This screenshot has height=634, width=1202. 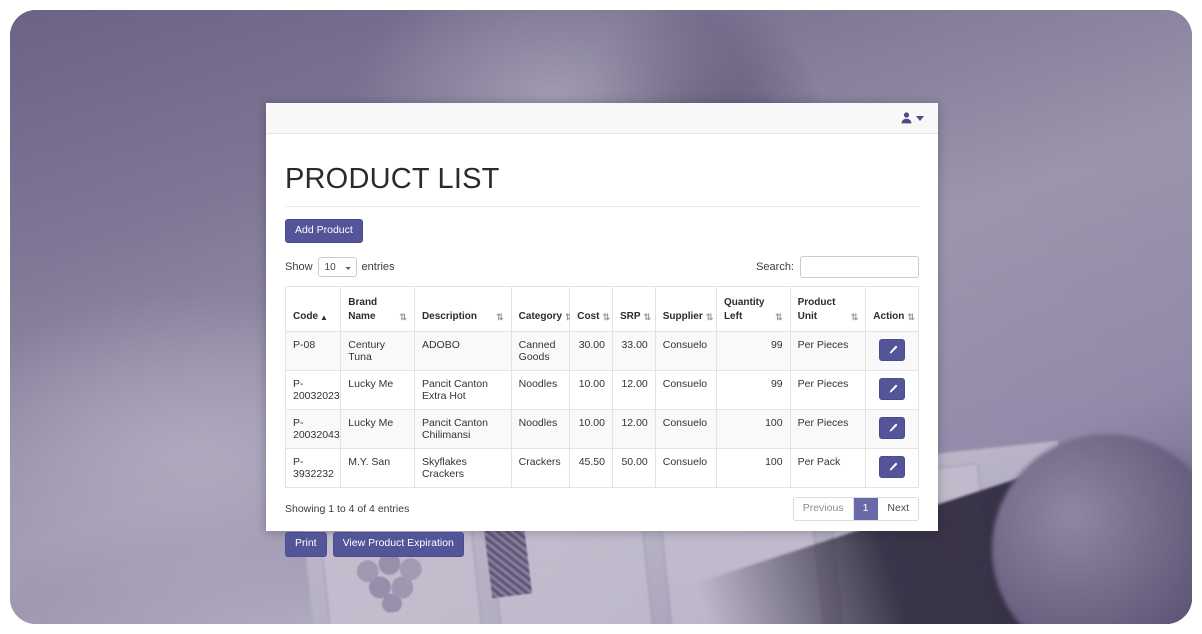 What do you see at coordinates (378, 267) in the screenshot?
I see `entries-label: entries` at bounding box center [378, 267].